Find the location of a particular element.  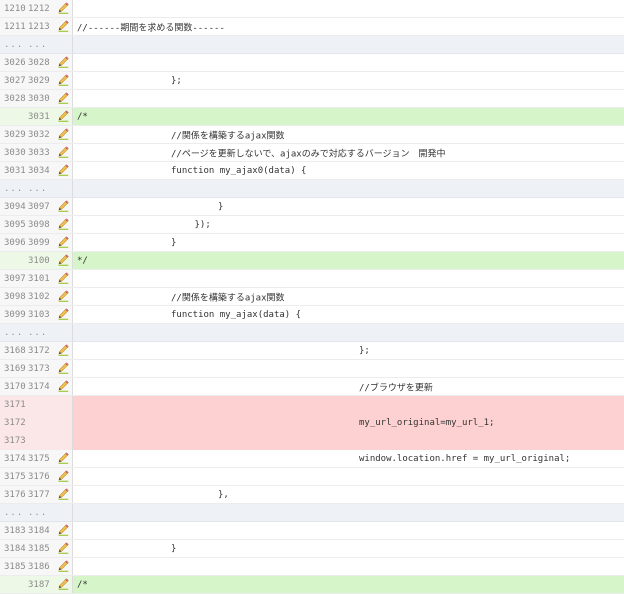

code-cell: */ is located at coordinates (348, 260).